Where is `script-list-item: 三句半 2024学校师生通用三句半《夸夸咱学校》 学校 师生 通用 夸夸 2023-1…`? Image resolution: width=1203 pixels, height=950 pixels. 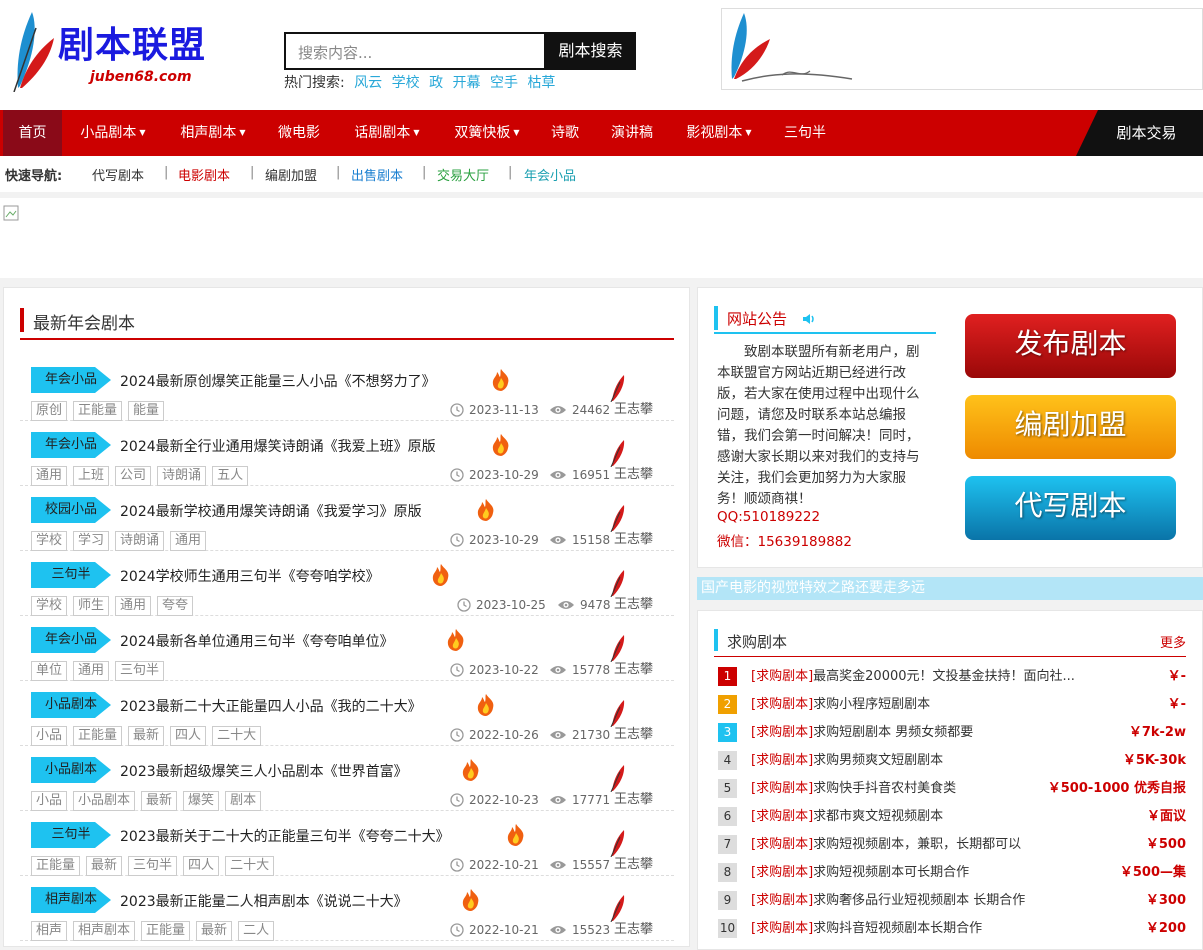
script-list-item: 三句半 2024学校师生通用三句半《夸夸咱学校》 学校 师生 通用 夸夸 2023-1… is located at coordinates (347, 583).